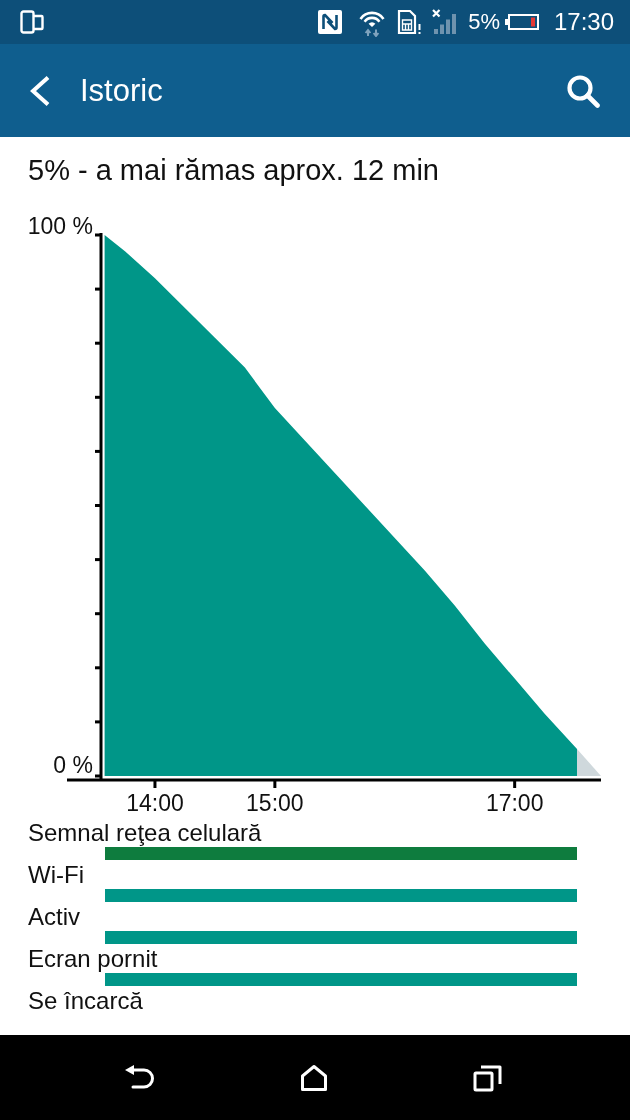 The image size is (630, 1120). I want to click on axis-label: 100 %, so click(60, 226).